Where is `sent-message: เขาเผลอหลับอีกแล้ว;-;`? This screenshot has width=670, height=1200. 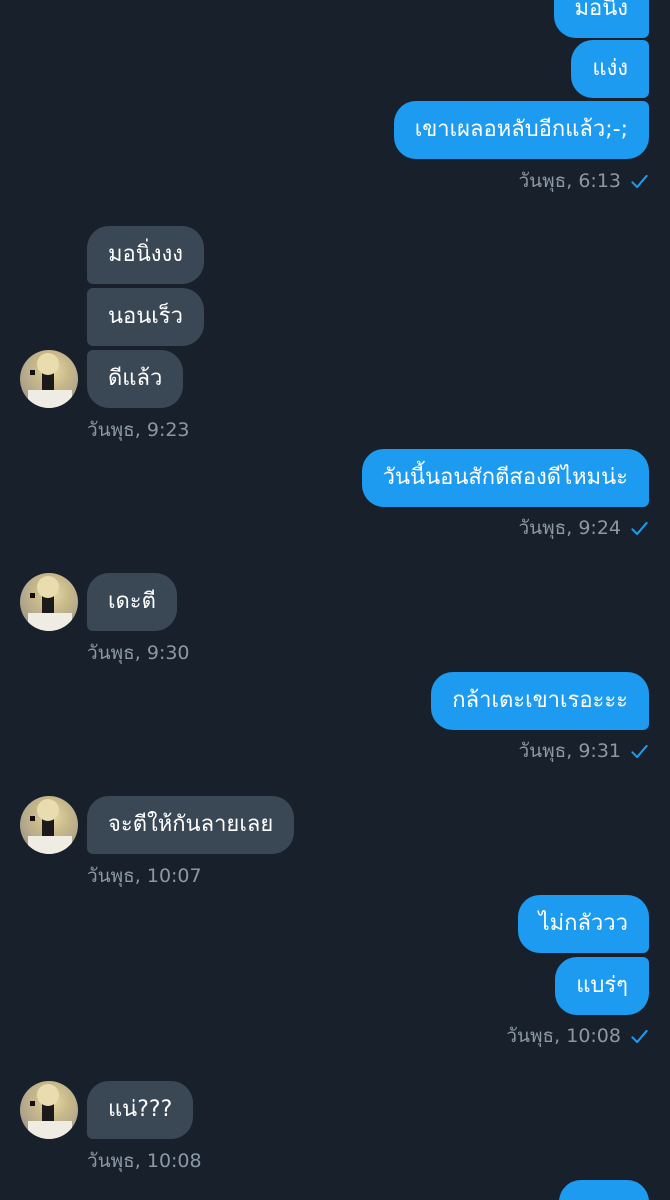 sent-message: เขาเผลอหลับอีกแล้ว;-; is located at coordinates (521, 130).